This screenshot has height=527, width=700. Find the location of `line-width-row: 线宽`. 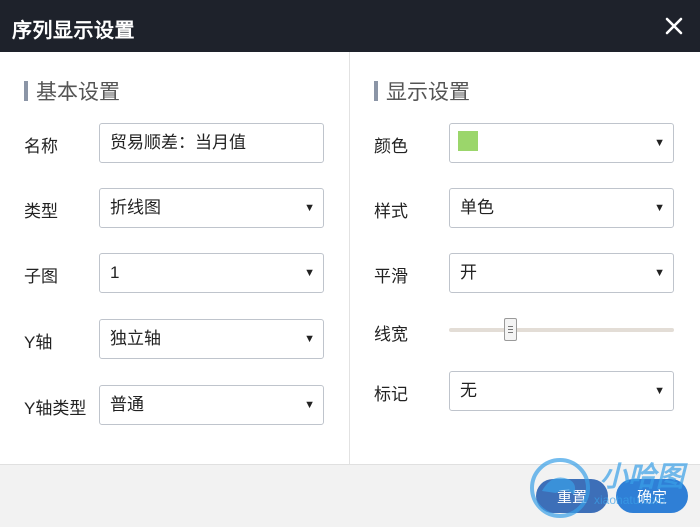

line-width-row: 线宽 is located at coordinates (525, 327).